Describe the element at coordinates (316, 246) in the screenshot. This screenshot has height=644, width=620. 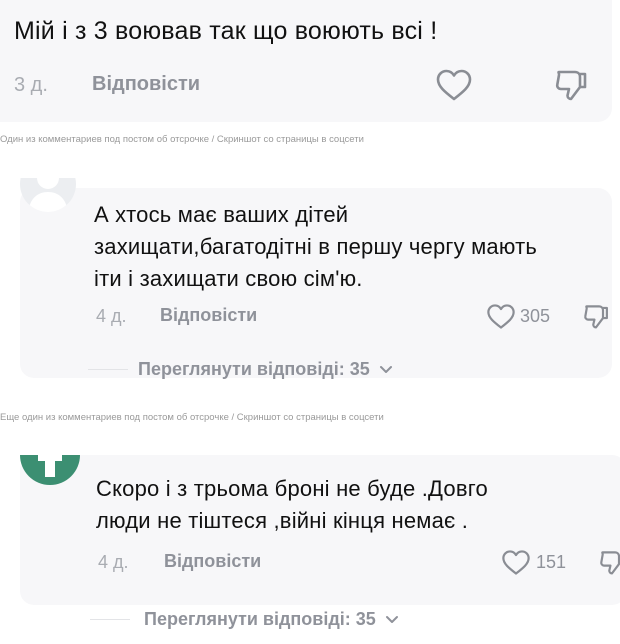
I see `comment-2-line-2: захищати,багатодітні в першу чергу мають` at that location.